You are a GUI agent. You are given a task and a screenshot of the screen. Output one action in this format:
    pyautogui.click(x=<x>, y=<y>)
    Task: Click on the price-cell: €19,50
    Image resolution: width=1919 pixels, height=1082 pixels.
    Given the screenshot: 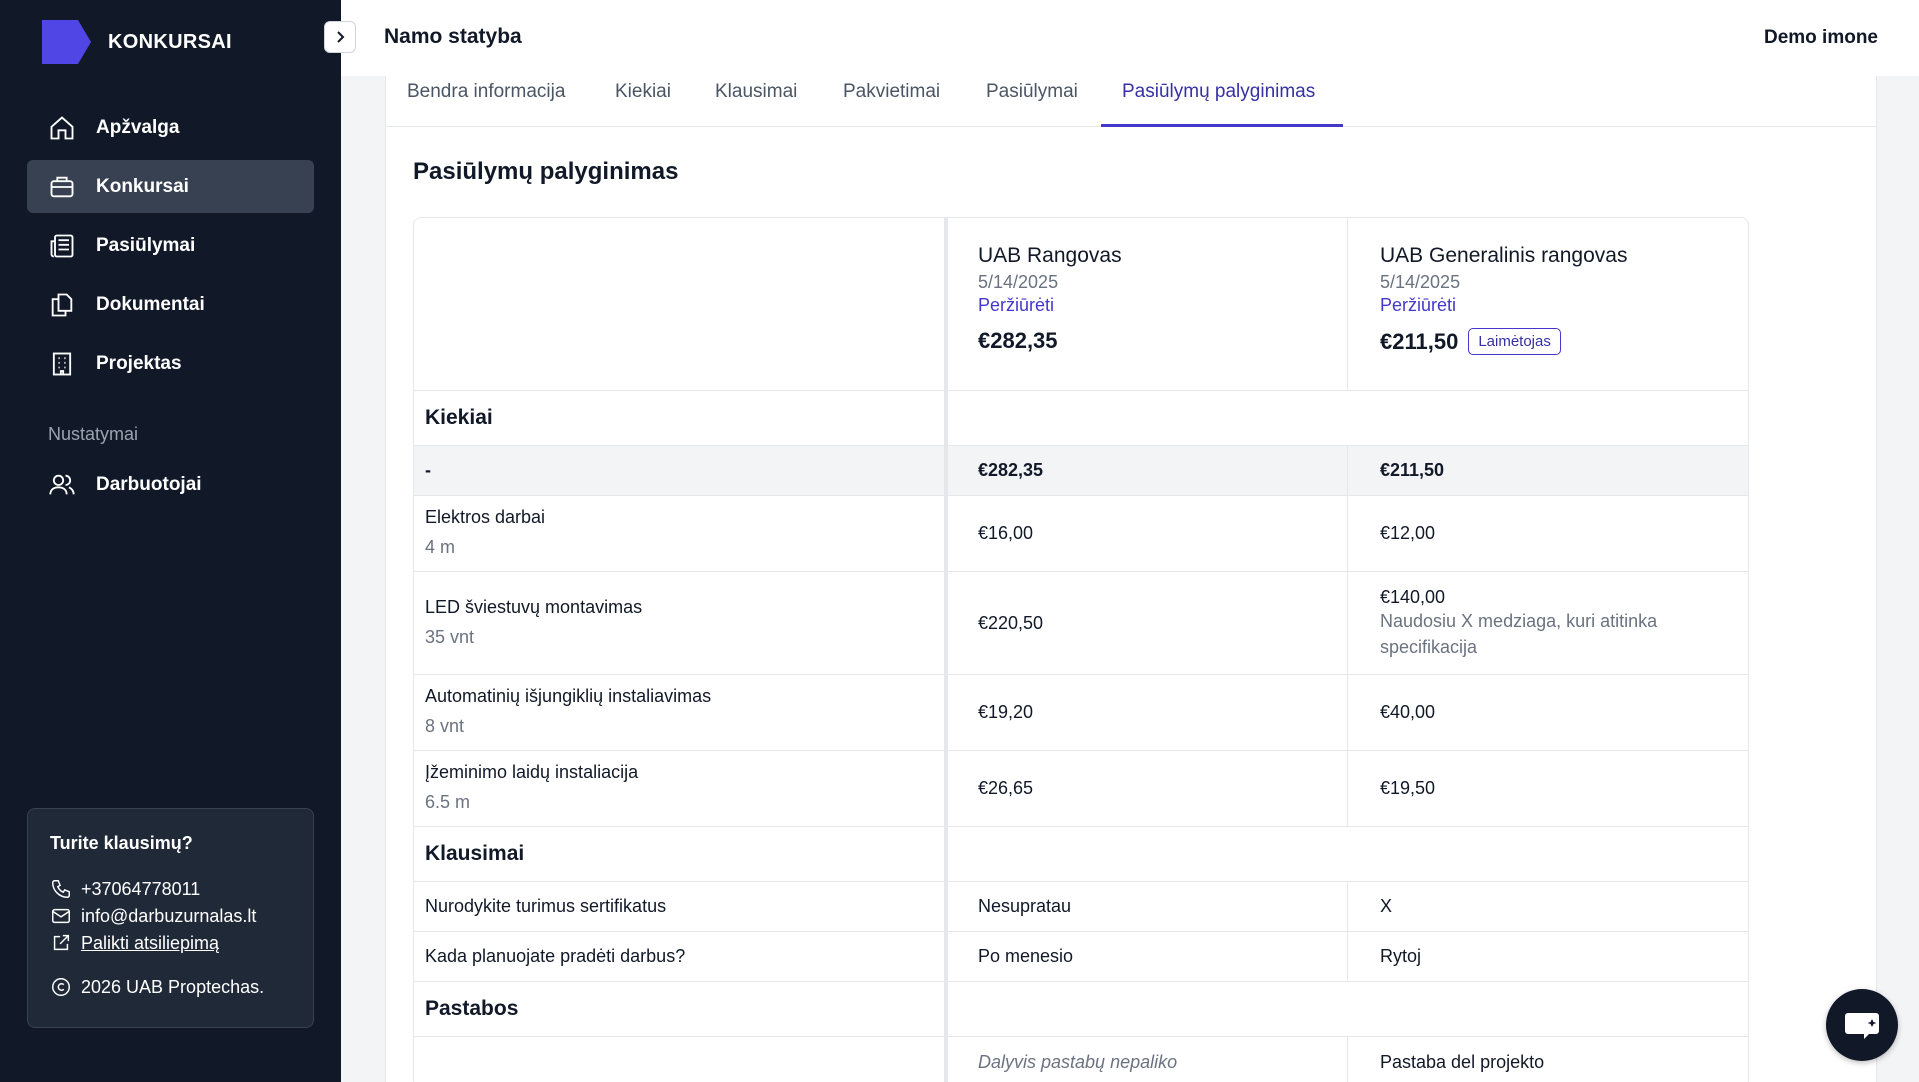 What is the action you would take?
    pyautogui.click(x=1408, y=788)
    